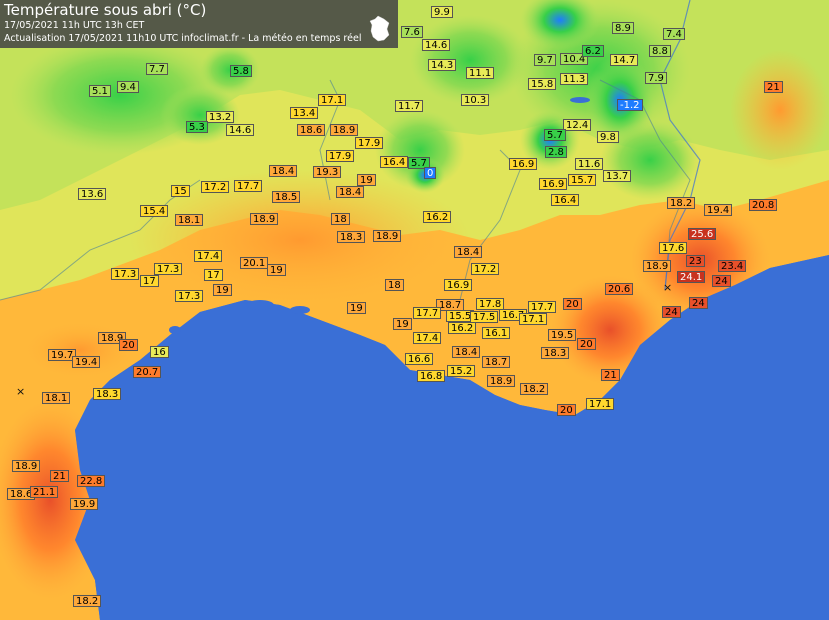  What do you see at coordinates (100, 91) in the screenshot?
I see `station-temperature: 5.1` at bounding box center [100, 91].